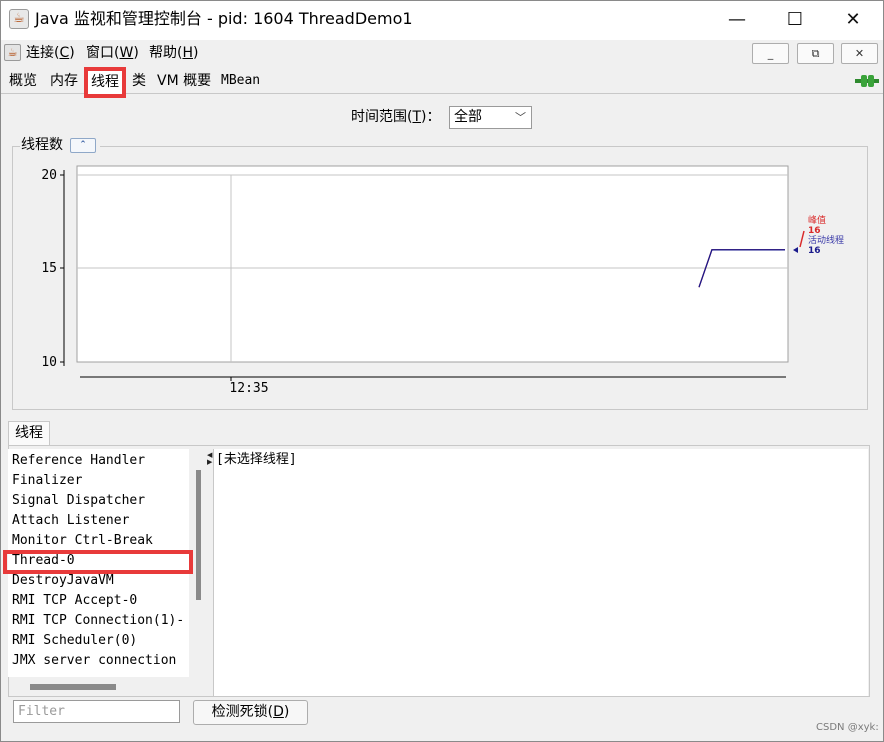 The height and width of the screenshot is (742, 884). I want to click on list-item: Monitor Ctrl-Break, so click(82, 541).